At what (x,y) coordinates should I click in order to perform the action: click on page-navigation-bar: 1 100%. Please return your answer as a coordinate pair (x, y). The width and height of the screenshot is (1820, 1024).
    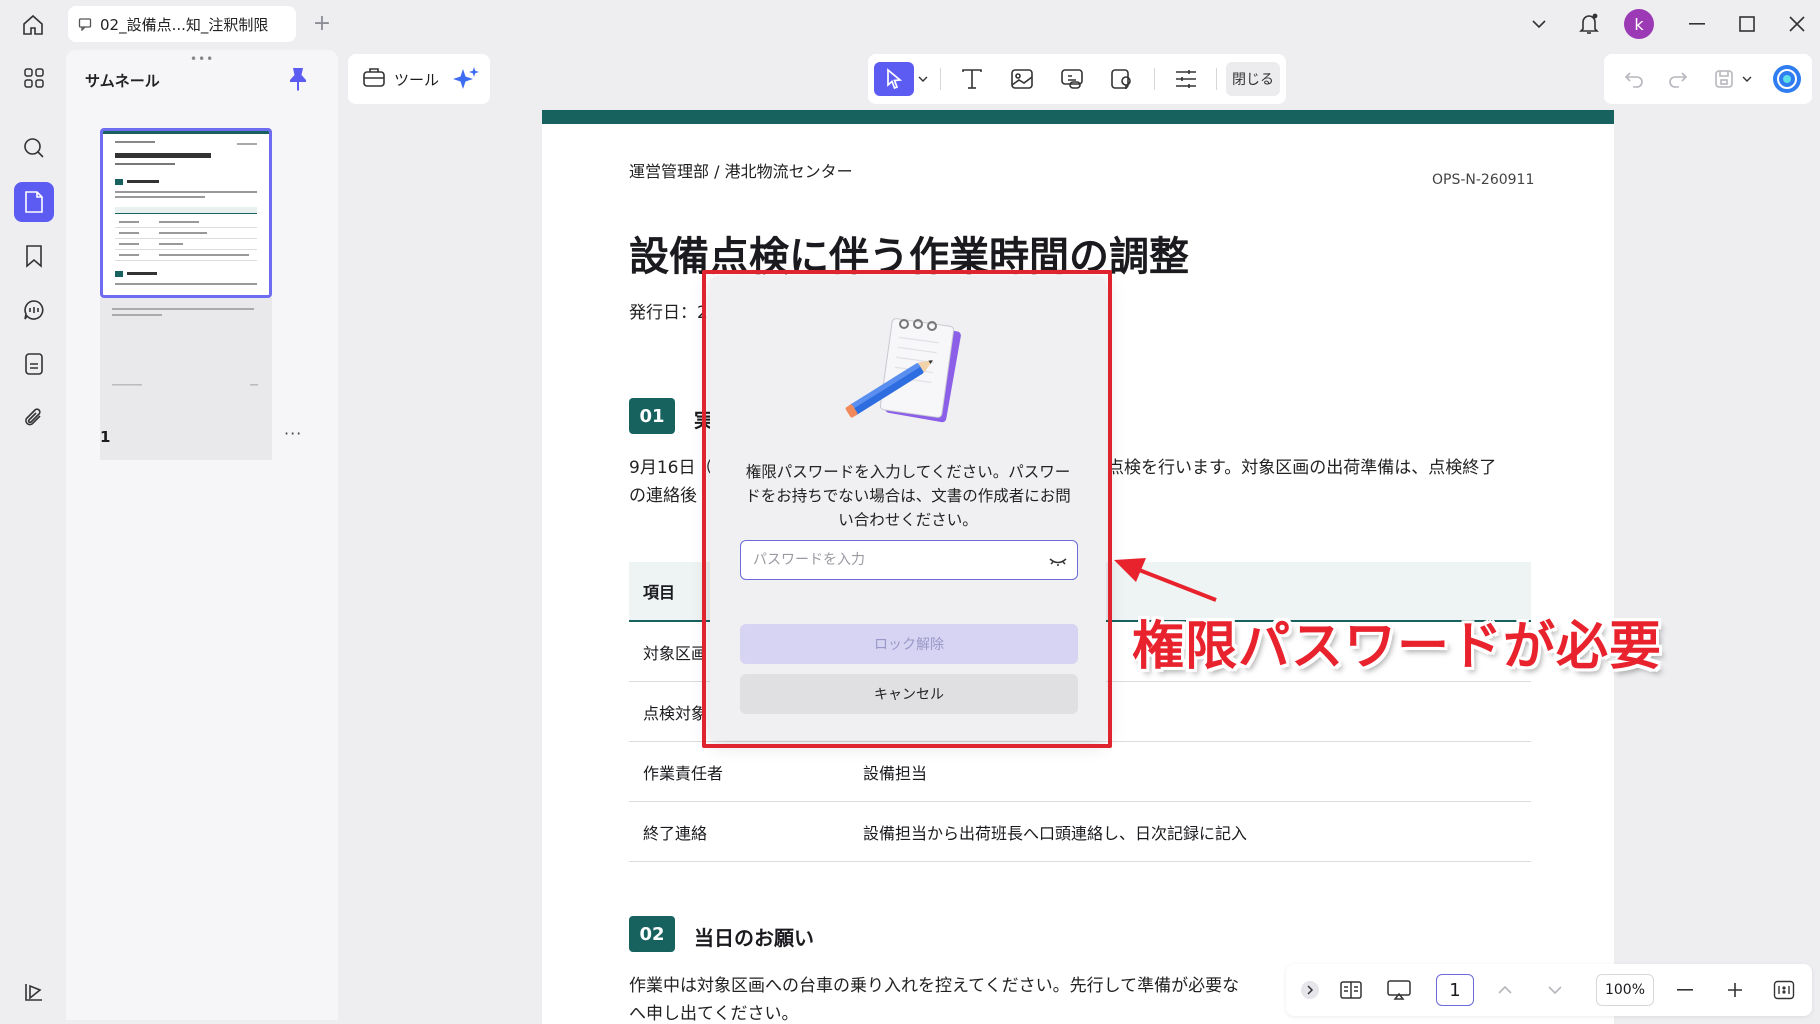
    Looking at the image, I should click on (1549, 990).